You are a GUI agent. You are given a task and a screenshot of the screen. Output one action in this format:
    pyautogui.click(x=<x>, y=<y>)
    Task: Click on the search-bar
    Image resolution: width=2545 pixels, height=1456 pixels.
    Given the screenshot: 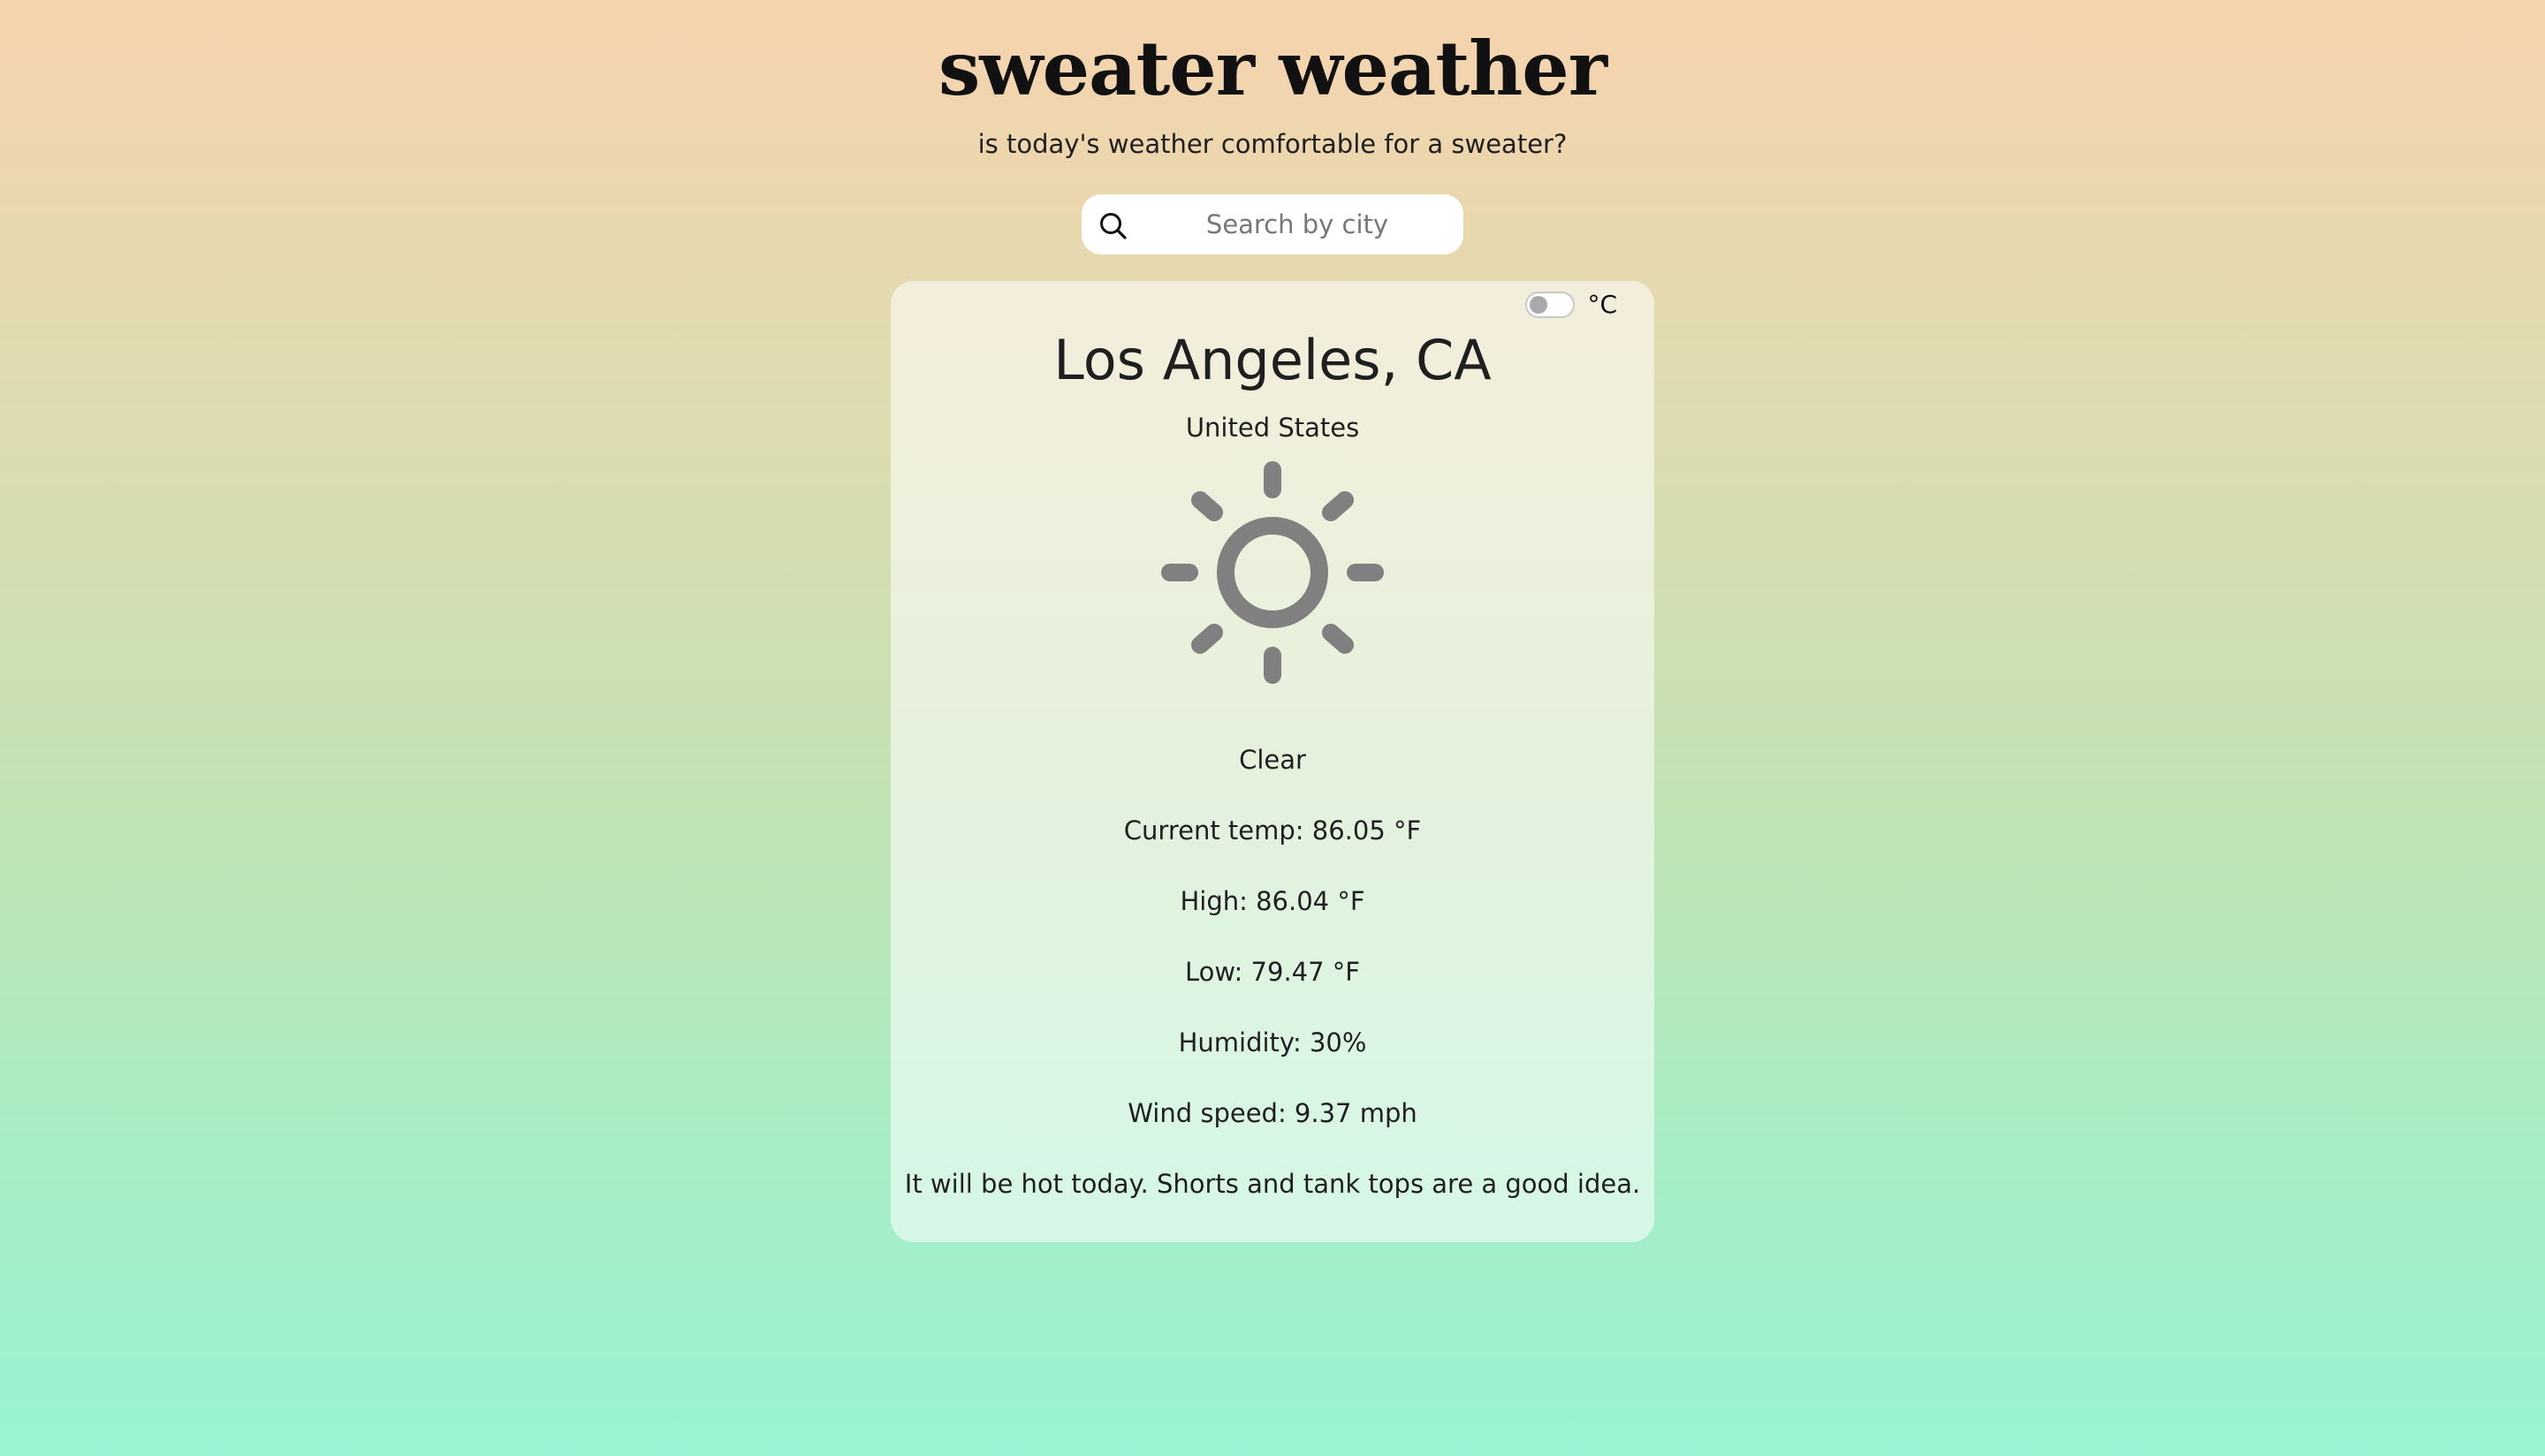 What is the action you would take?
    pyautogui.click(x=1272, y=224)
    